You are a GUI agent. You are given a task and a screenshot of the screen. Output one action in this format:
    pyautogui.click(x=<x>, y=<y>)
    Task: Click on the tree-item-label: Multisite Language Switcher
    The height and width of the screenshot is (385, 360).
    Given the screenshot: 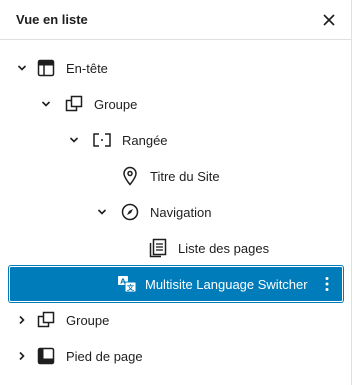 What is the action you would take?
    pyautogui.click(x=226, y=284)
    